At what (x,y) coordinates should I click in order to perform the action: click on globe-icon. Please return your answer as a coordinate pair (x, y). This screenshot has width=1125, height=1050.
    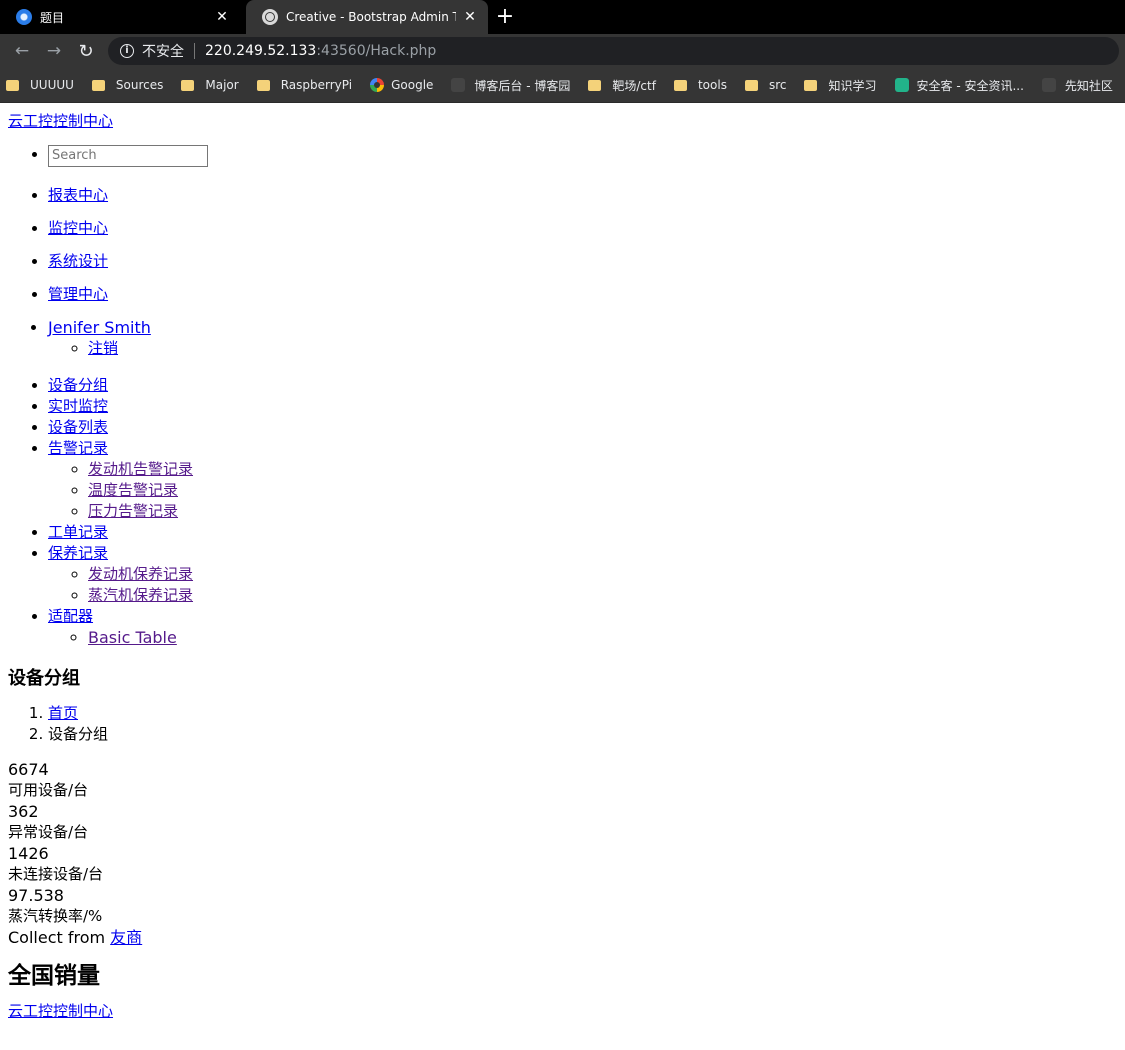
    Looking at the image, I should click on (270, 17).